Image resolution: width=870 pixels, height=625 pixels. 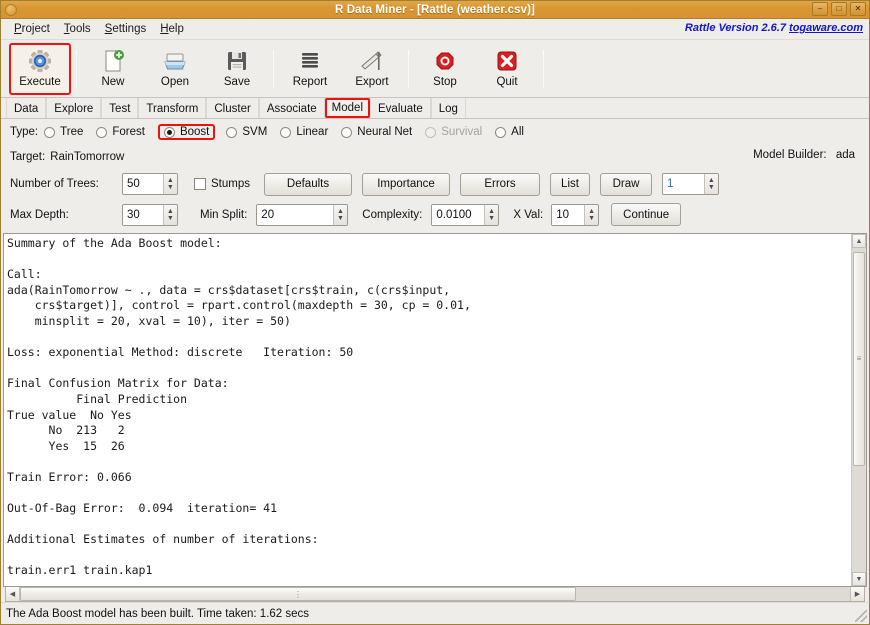 I want to click on gear-icon, so click(x=40, y=61).